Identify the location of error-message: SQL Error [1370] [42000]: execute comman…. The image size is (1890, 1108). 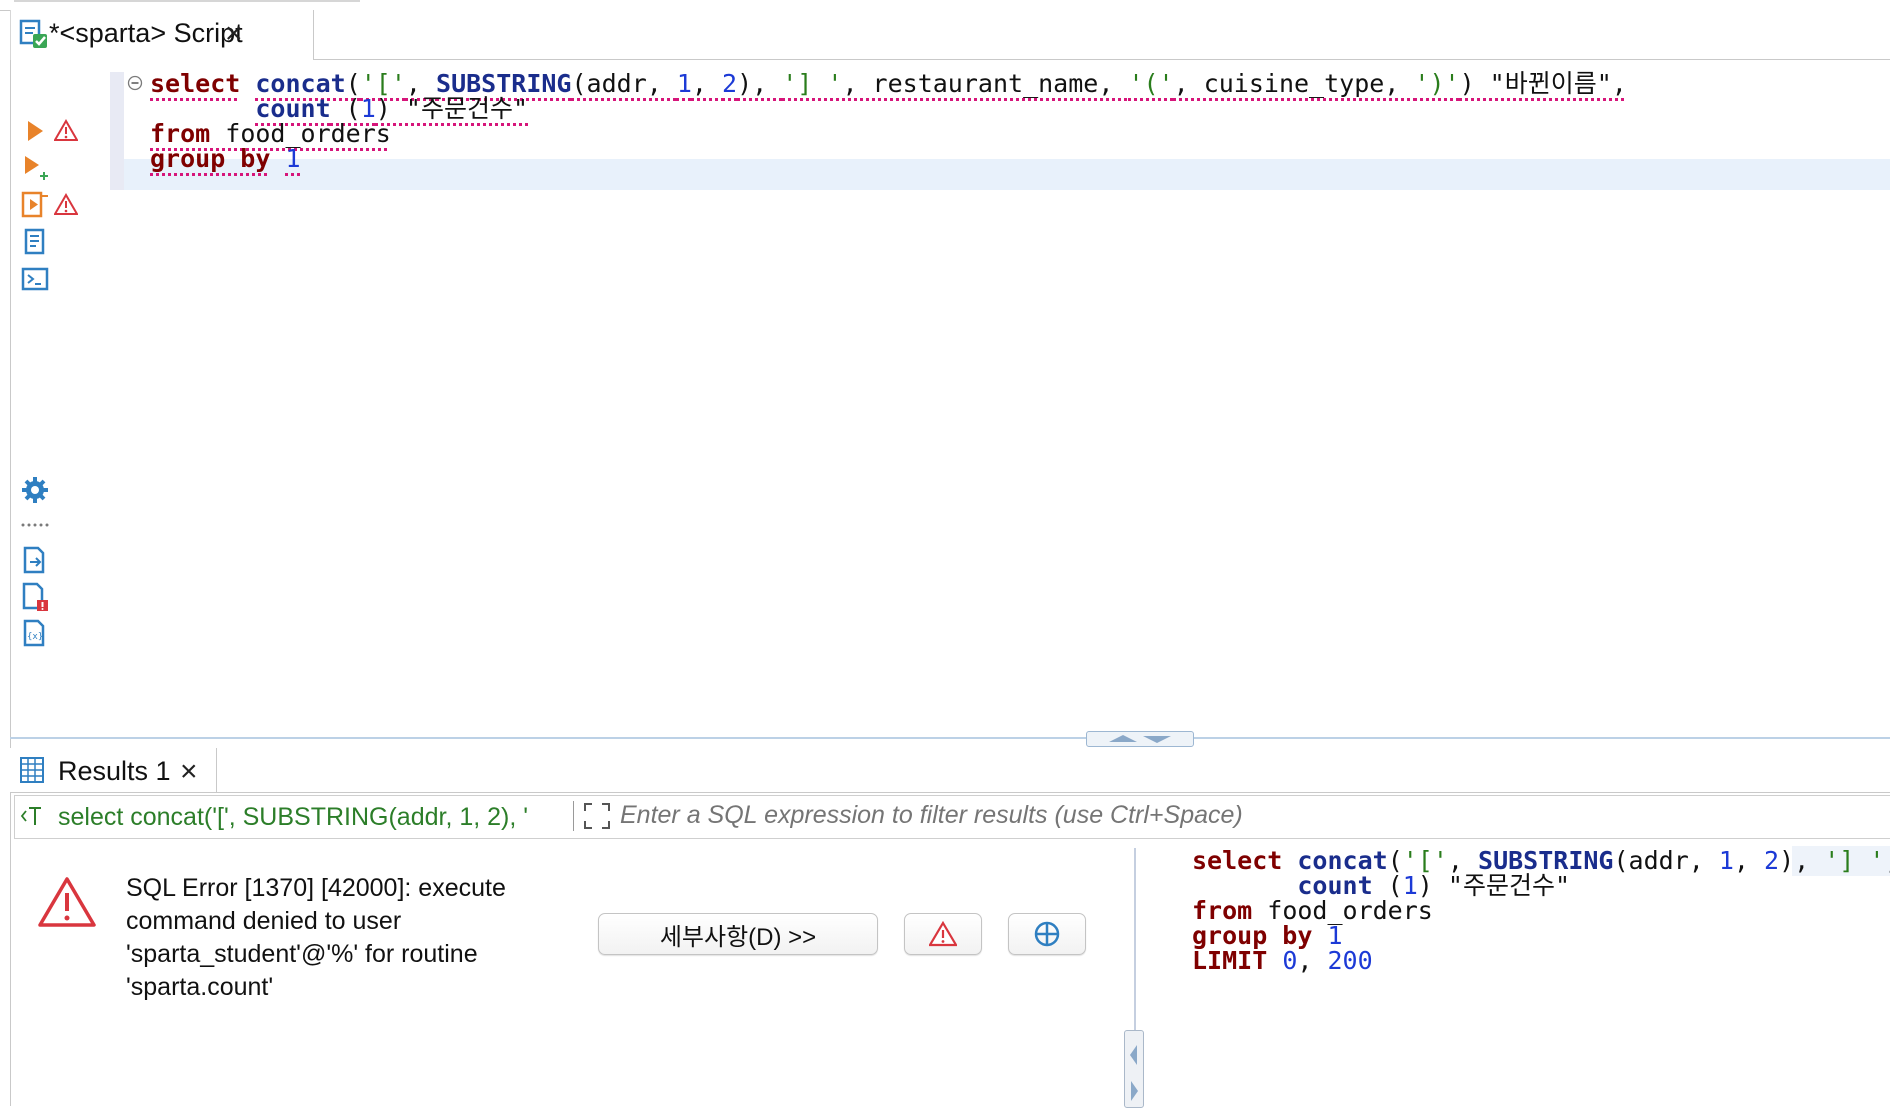
(316, 938).